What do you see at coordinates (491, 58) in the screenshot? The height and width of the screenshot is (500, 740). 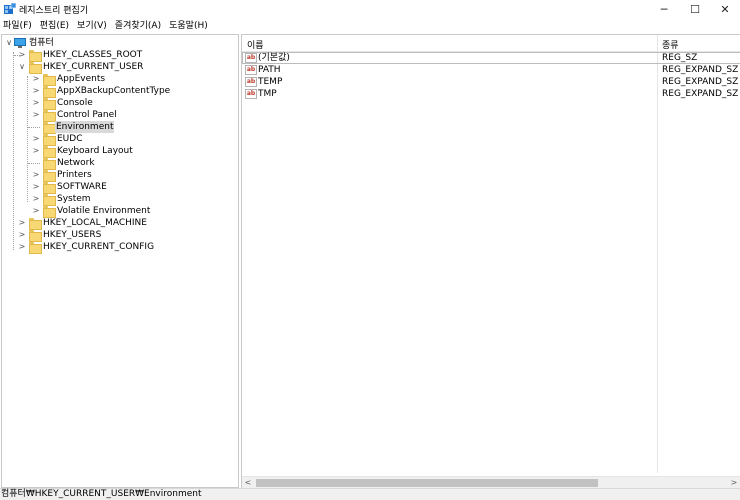 I see `list-row: ab (기본값) REG_SZ` at bounding box center [491, 58].